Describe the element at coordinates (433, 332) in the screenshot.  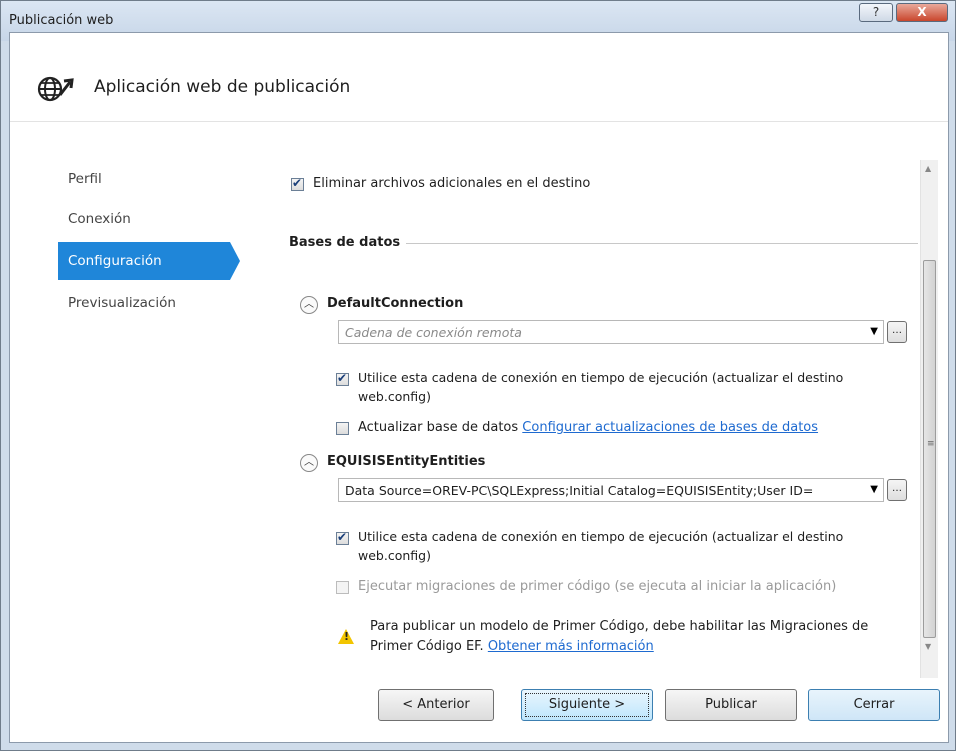
I see `connection-string-placeholder: Cadena de conexión remota` at that location.